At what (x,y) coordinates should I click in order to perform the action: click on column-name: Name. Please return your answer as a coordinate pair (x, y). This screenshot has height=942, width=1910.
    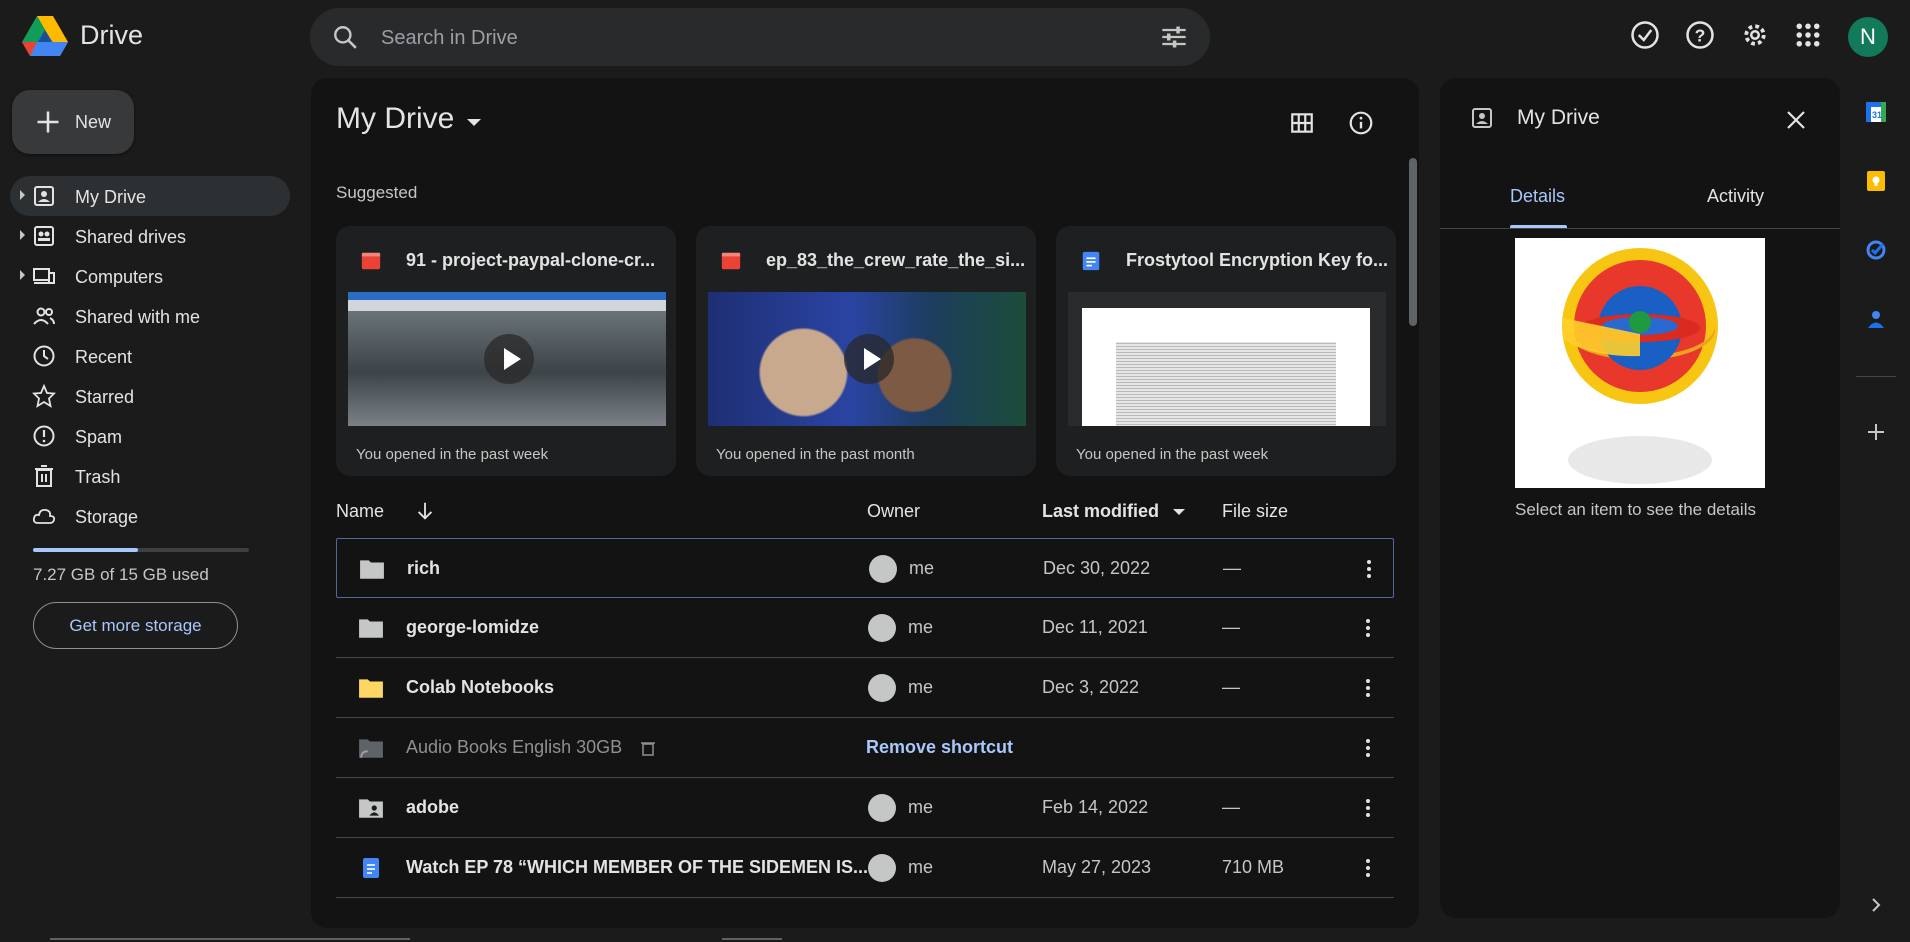
    Looking at the image, I should click on (360, 511).